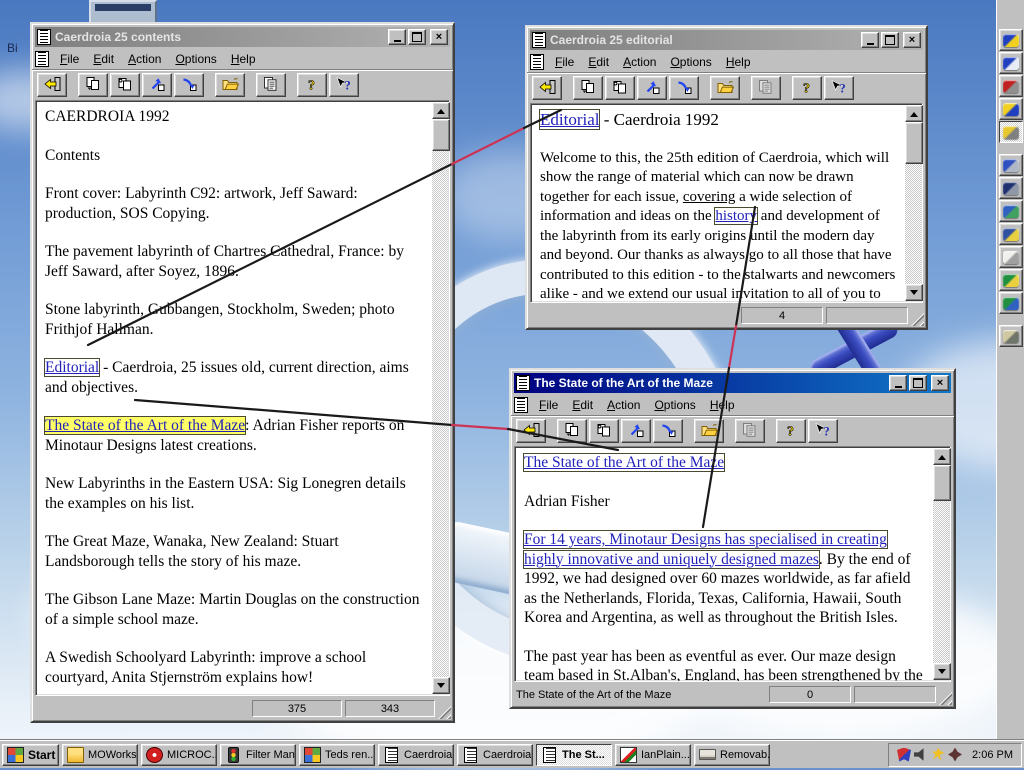 This screenshot has height=770, width=1024. I want to click on titlebar: Caerdroia 25 contents ×, so click(242, 37).